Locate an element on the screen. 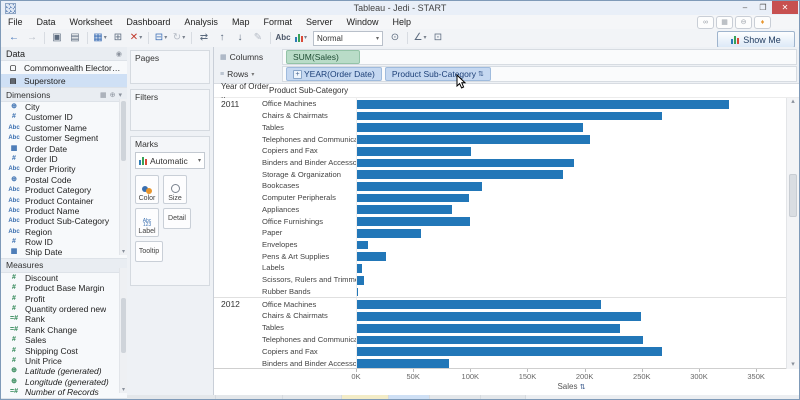 The height and width of the screenshot is (400, 800). data-source-item: ▤ Superstore is located at coordinates (64, 80).